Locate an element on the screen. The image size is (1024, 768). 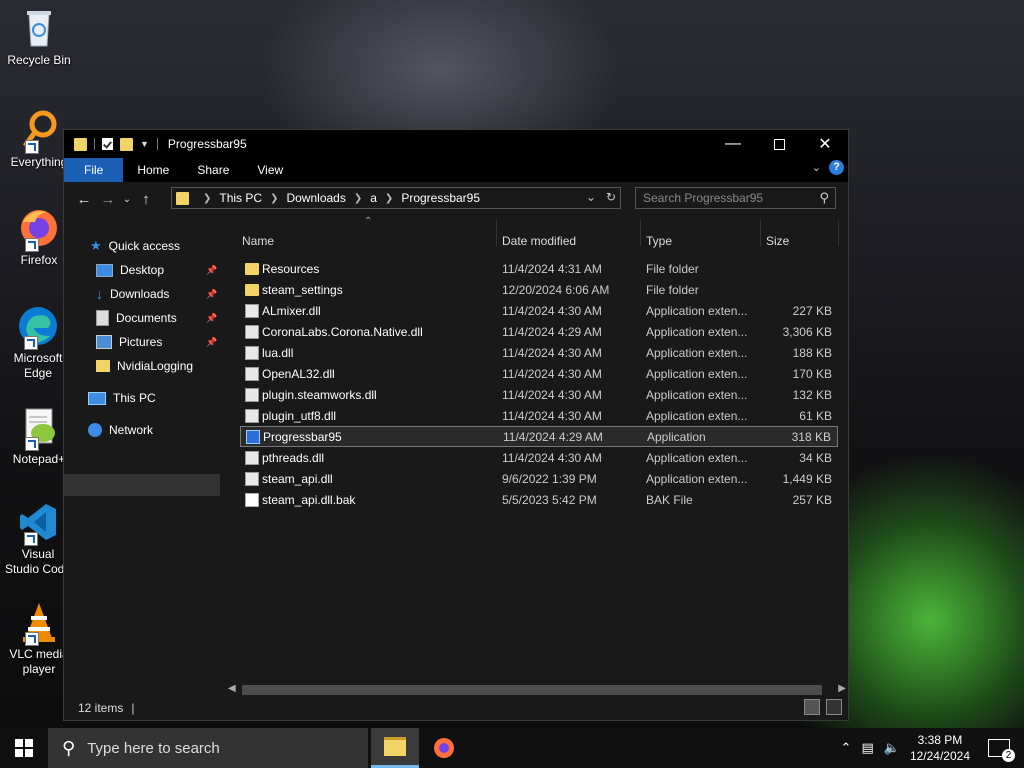
file-size: 318 KB is located at coordinates (811, 436).